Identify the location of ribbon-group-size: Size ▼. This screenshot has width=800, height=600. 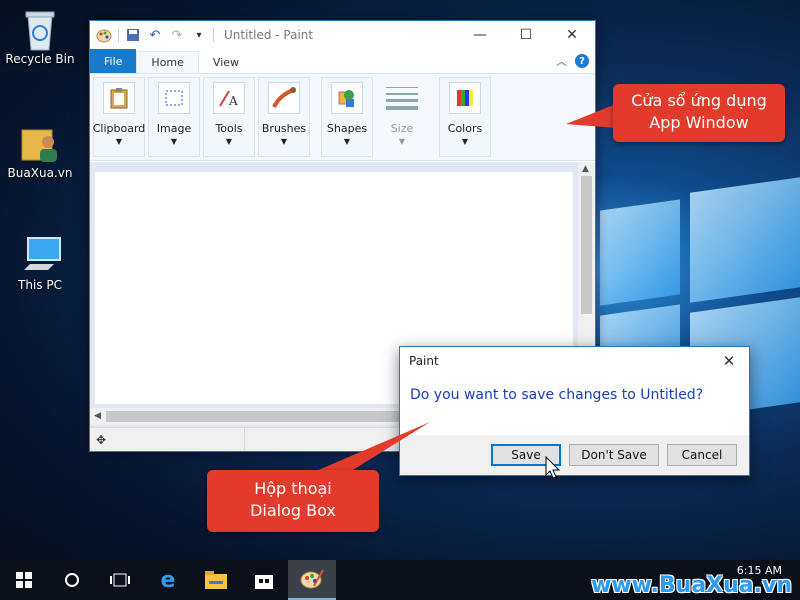
(402, 117).